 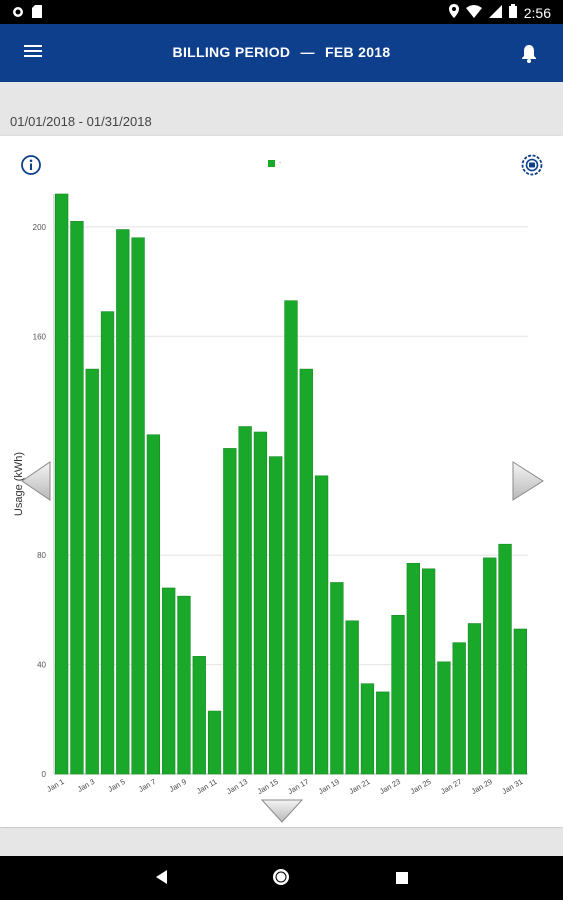 I want to click on system-nav-bar, so click(x=281, y=878).